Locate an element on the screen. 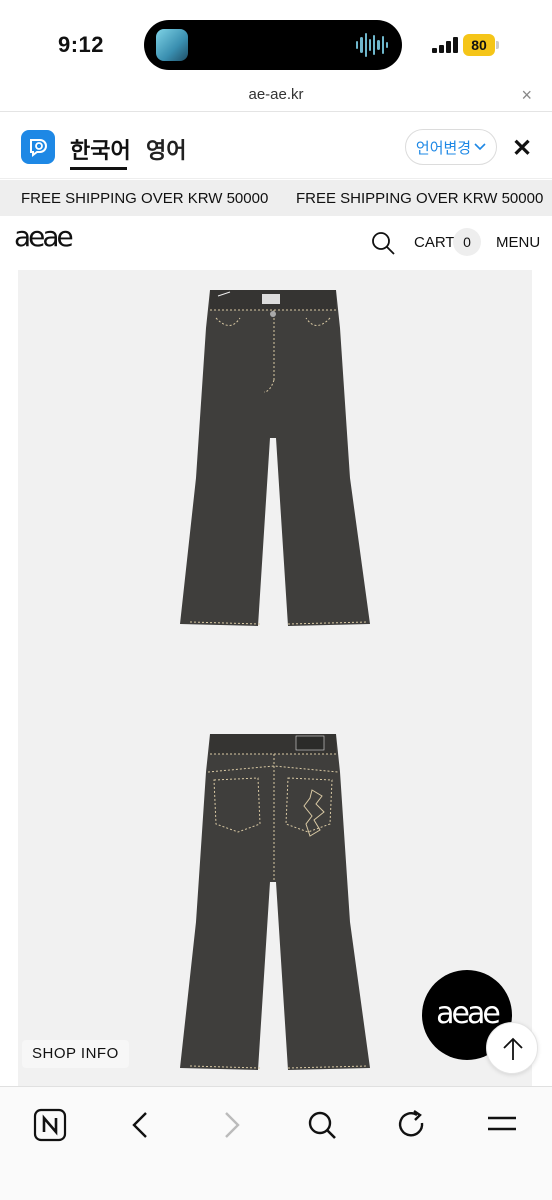  back-label is located at coordinates (310, 743).